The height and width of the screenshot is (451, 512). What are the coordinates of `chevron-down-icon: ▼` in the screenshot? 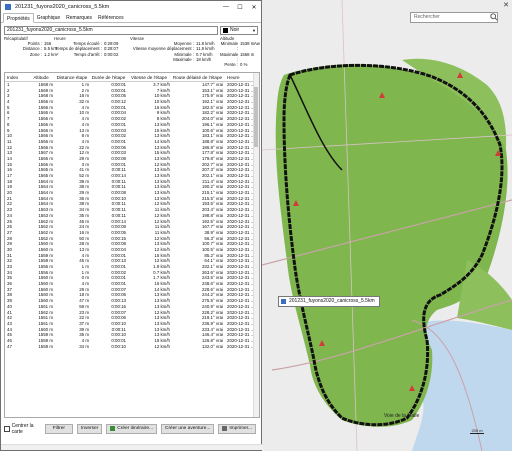 It's located at (254, 30).